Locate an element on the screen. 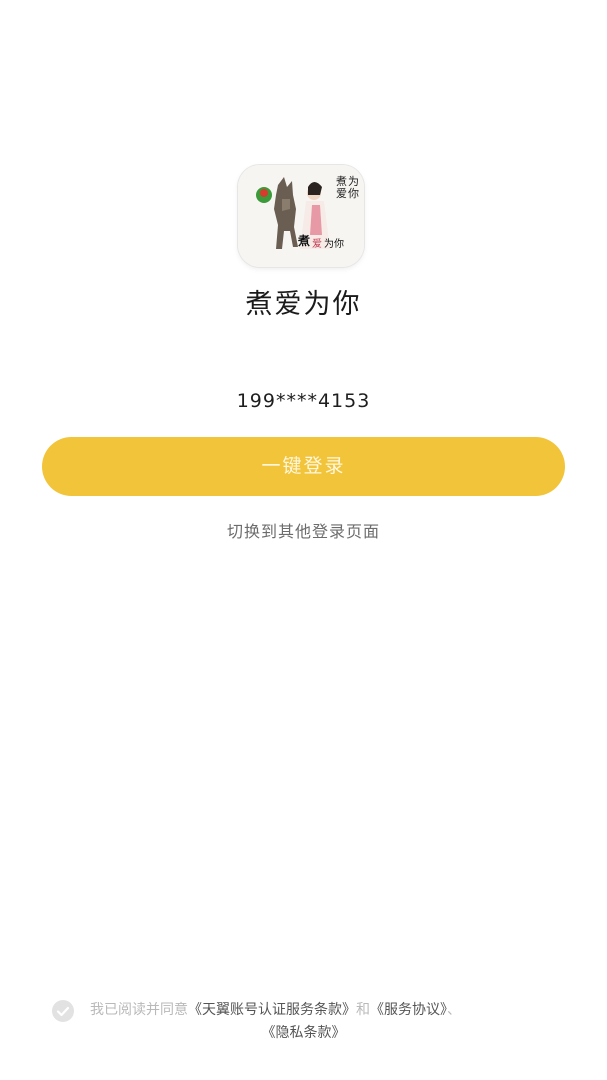 This screenshot has width=607, height=1080. agreement-checkbox is located at coordinates (63, 1011).